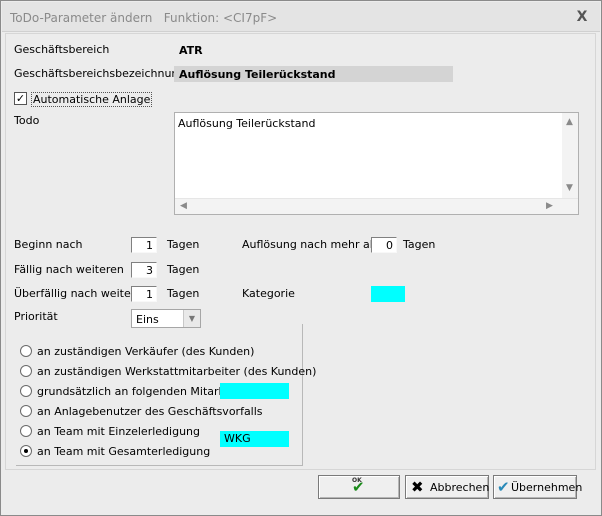  Describe the element at coordinates (549, 206) in the screenshot. I see `scroll-right-icon: ▶` at that location.